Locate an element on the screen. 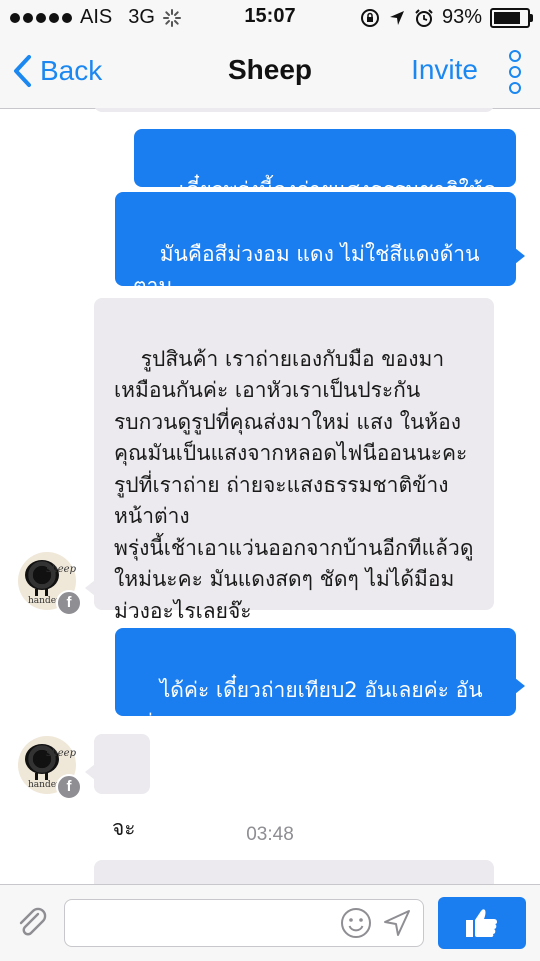 The image size is (540, 961). message-input-field is located at coordinates (244, 923).